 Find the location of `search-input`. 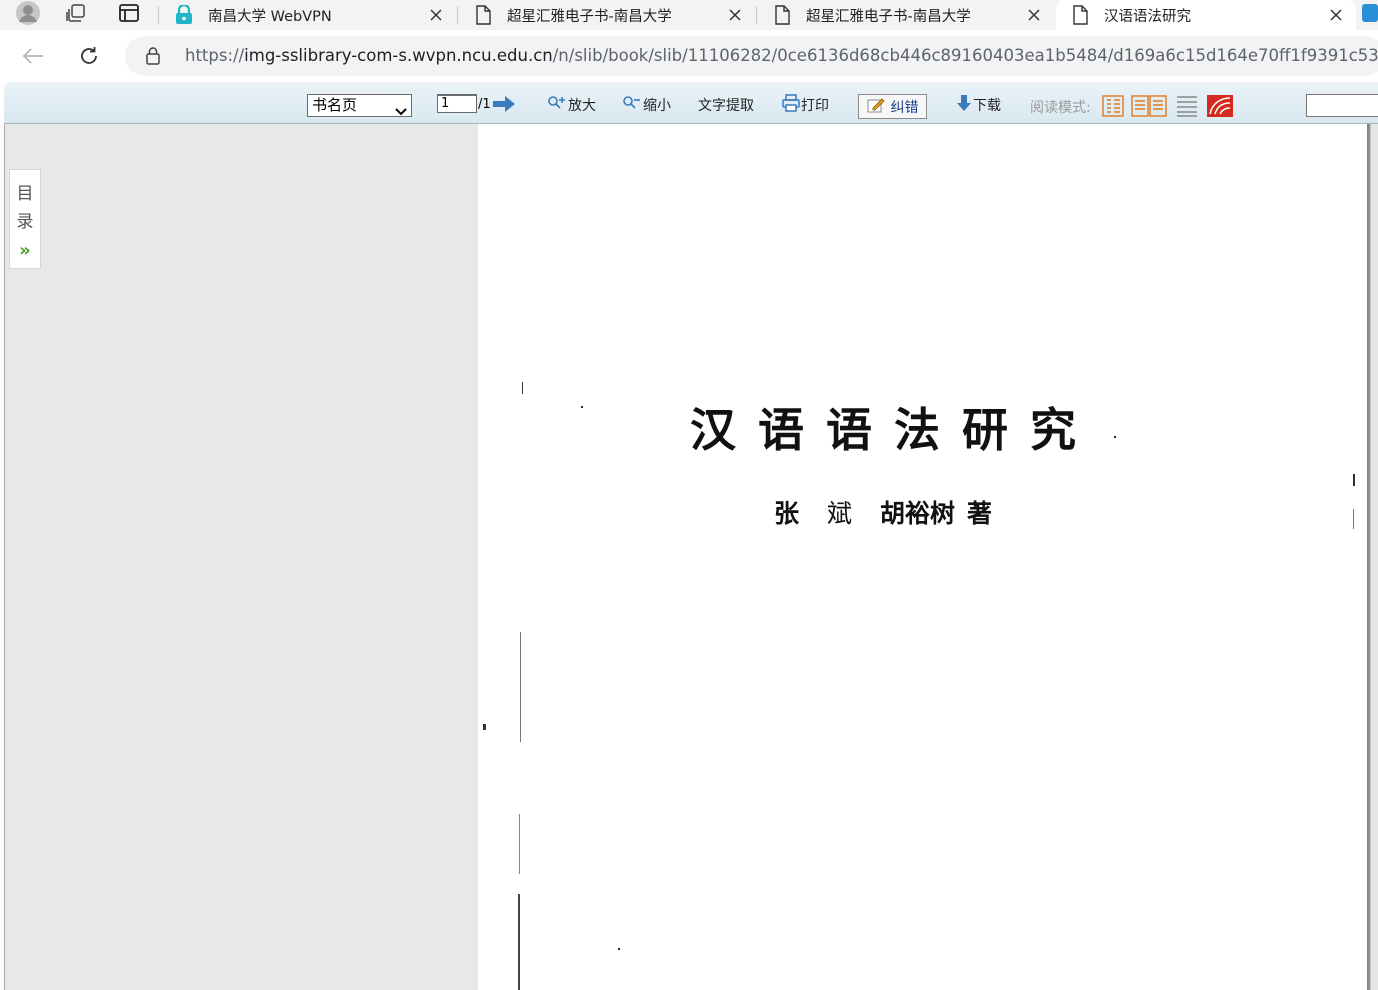

search-input is located at coordinates (1342, 105).